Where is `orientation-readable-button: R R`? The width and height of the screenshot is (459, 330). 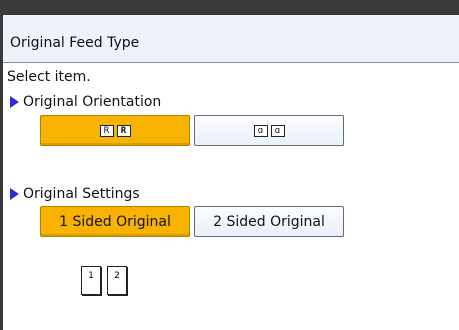 orientation-readable-button: R R is located at coordinates (115, 130).